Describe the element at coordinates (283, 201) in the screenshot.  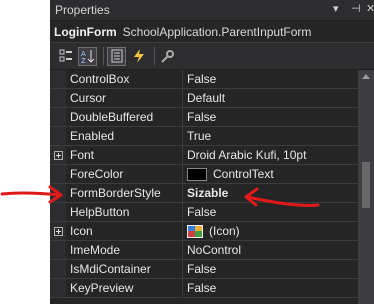
I see `right-red-arrow` at that location.